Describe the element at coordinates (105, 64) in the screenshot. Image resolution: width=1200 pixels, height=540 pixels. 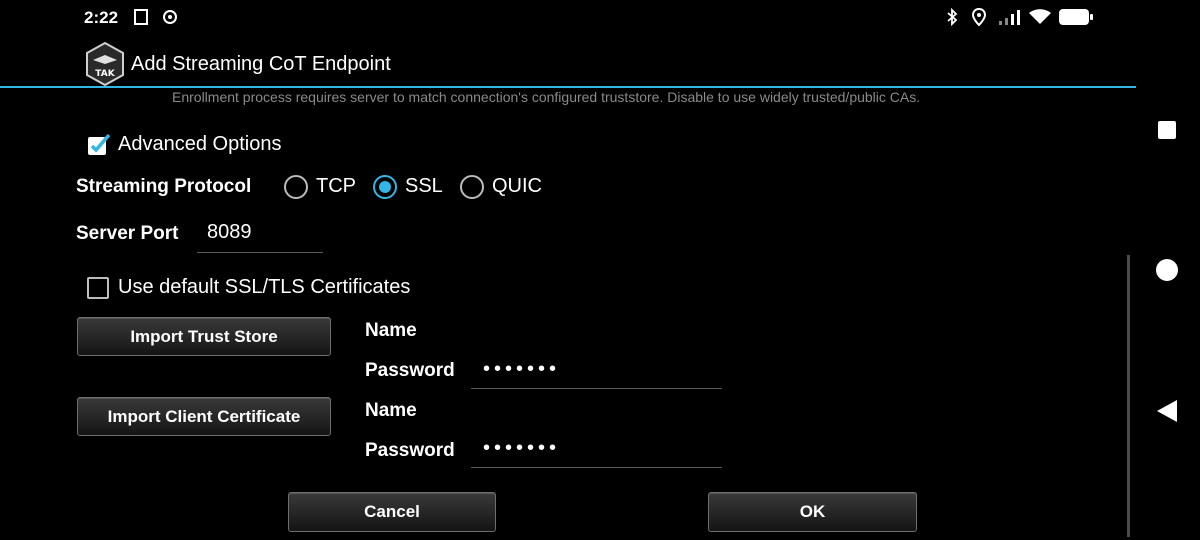
I see `tak-logo-icon: TAK` at that location.